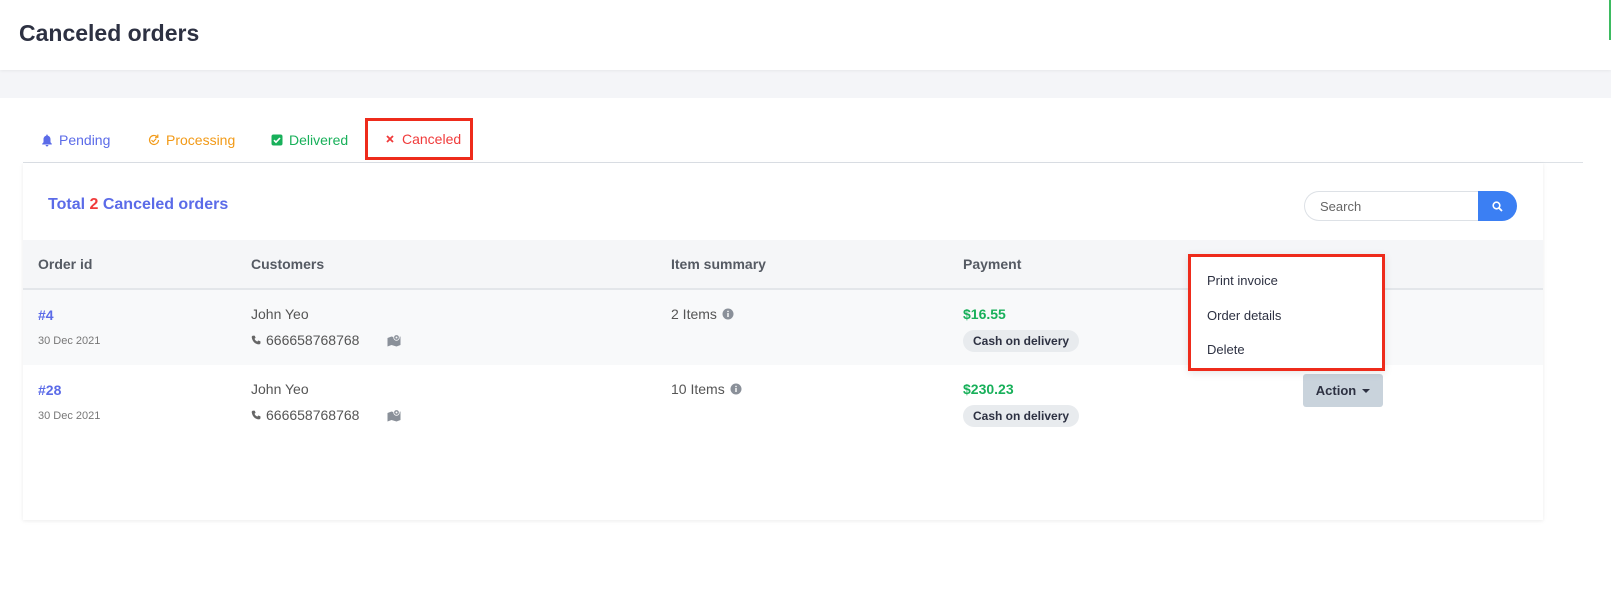 The width and height of the screenshot is (1611, 595). What do you see at coordinates (984, 314) in the screenshot?
I see `payment-amount: $16.55` at bounding box center [984, 314].